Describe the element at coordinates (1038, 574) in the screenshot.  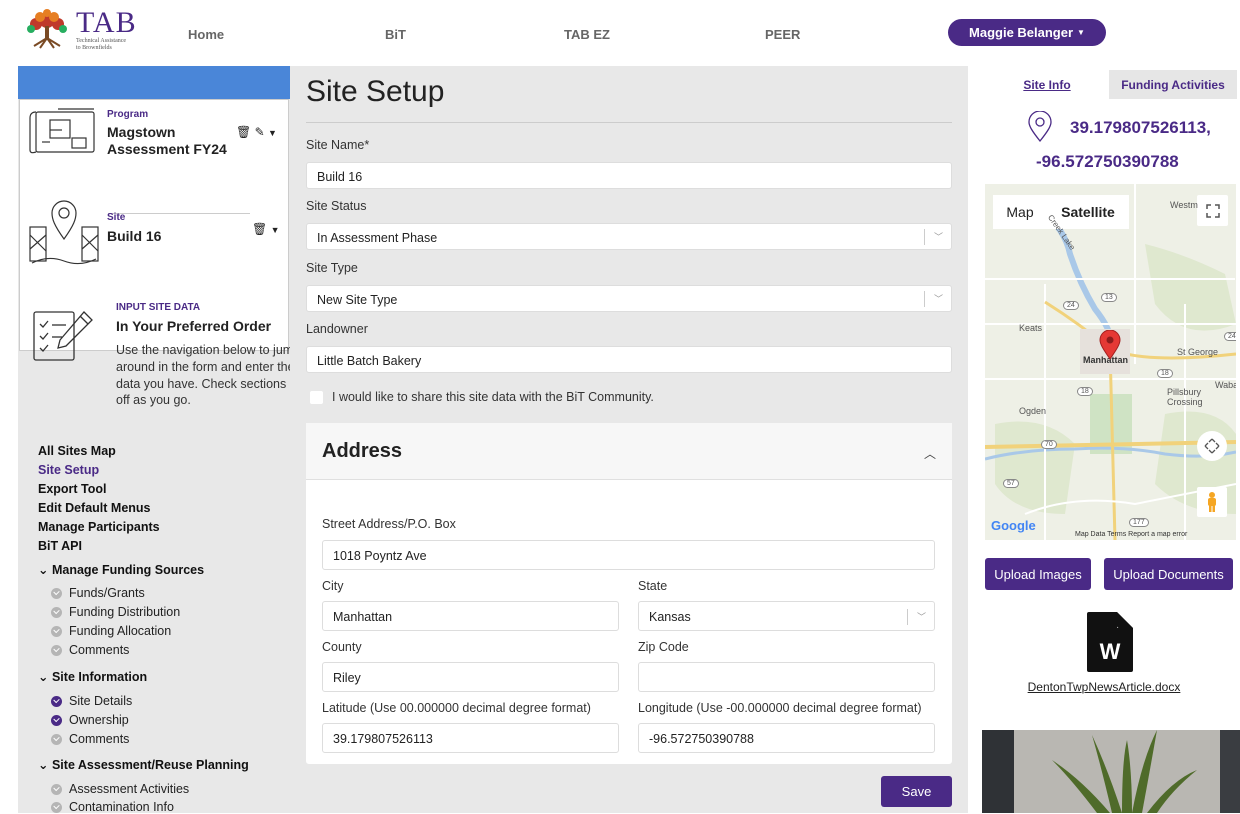
I see `upload-images-button: Upload Images` at that location.